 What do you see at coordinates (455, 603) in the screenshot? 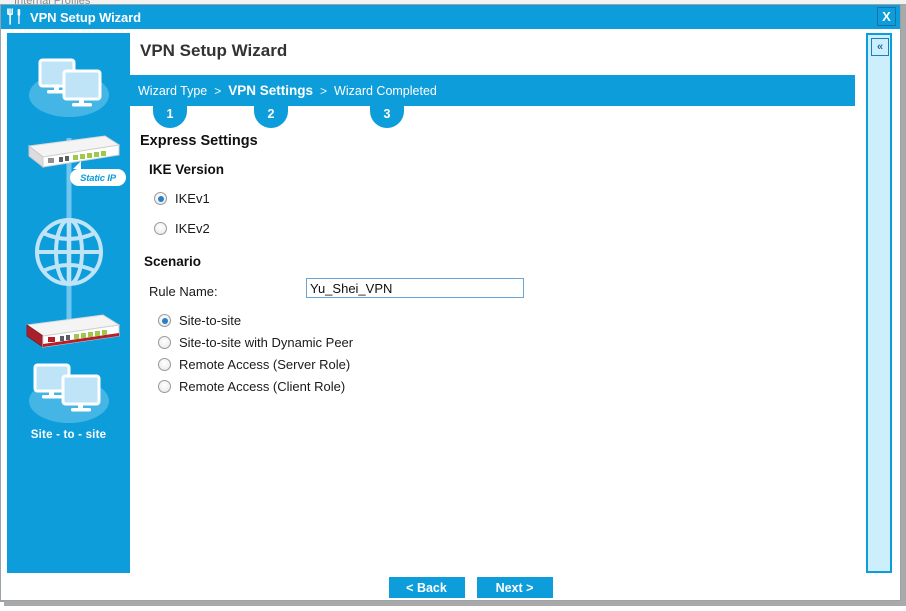
I see `window-bottom-edge` at bounding box center [455, 603].